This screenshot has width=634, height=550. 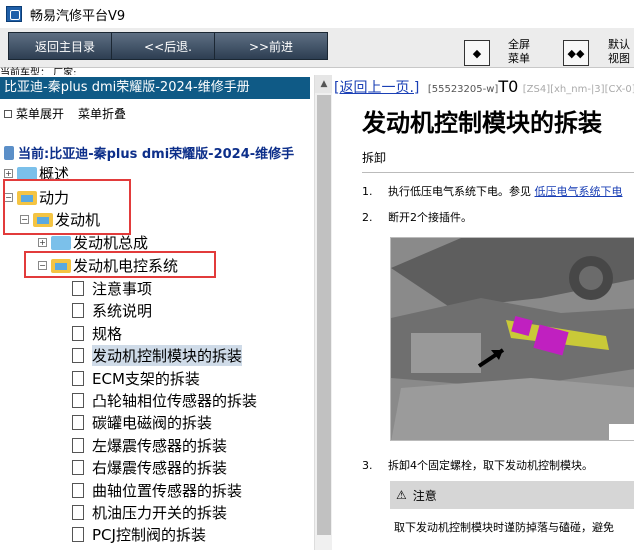 I want to click on tree-leaf-item: PCJ控制阀的拆装, so click(x=139, y=534).